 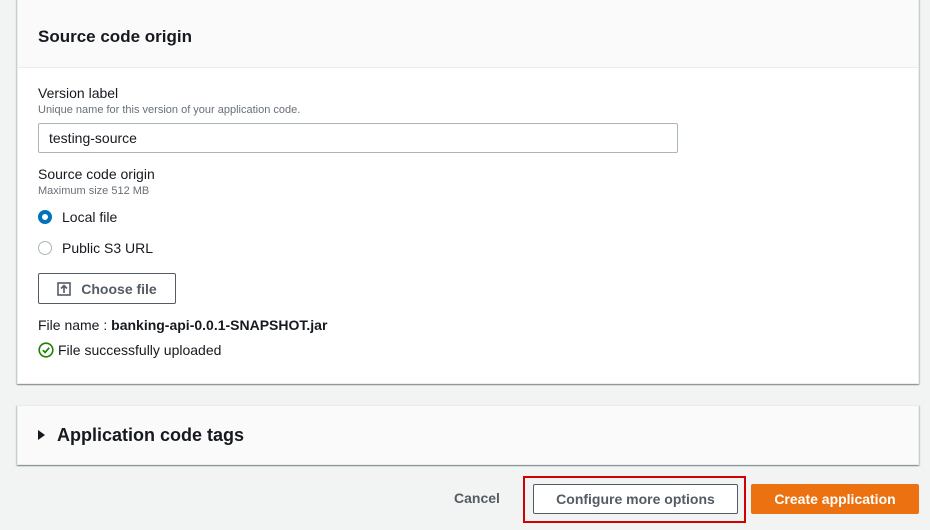 I want to click on version-label-input, so click(x=358, y=138).